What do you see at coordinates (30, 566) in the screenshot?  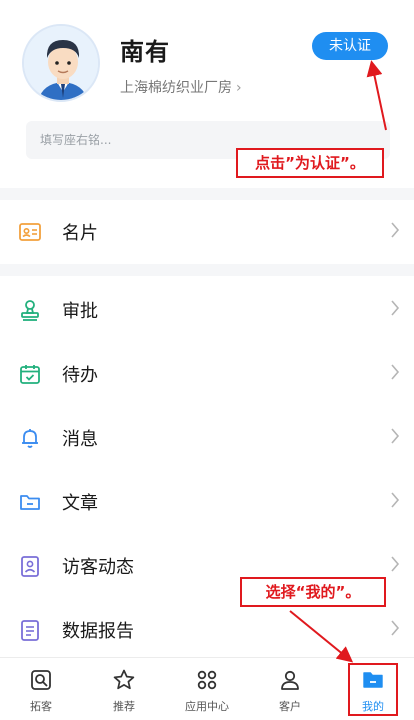 I see `visitor-badge-icon` at bounding box center [30, 566].